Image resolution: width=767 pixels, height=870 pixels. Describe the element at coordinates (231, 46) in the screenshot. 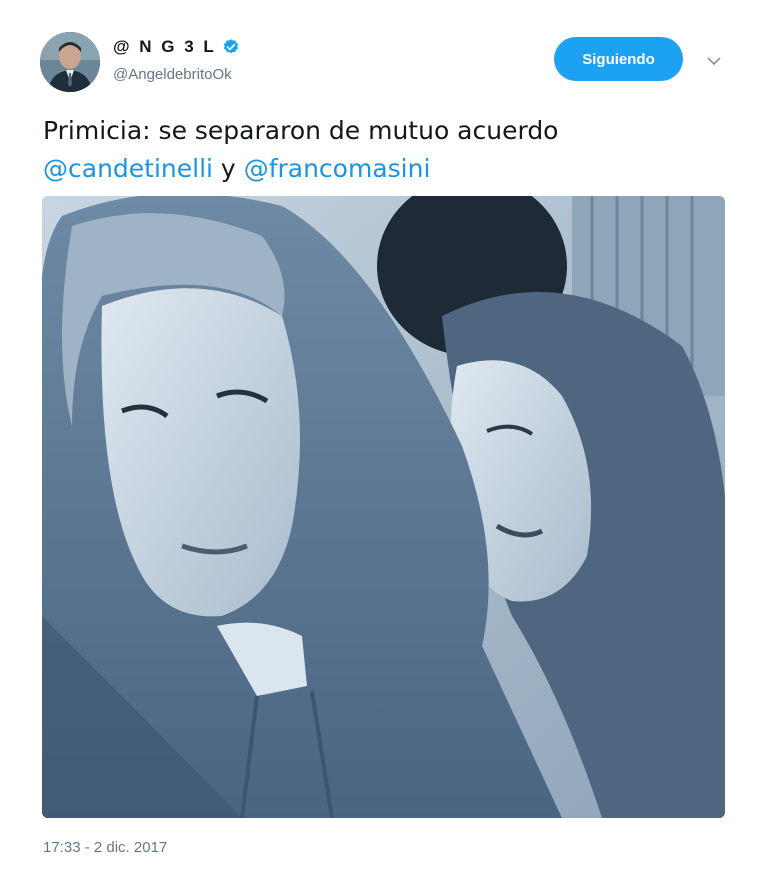

I see `verified-badge-icon` at that location.